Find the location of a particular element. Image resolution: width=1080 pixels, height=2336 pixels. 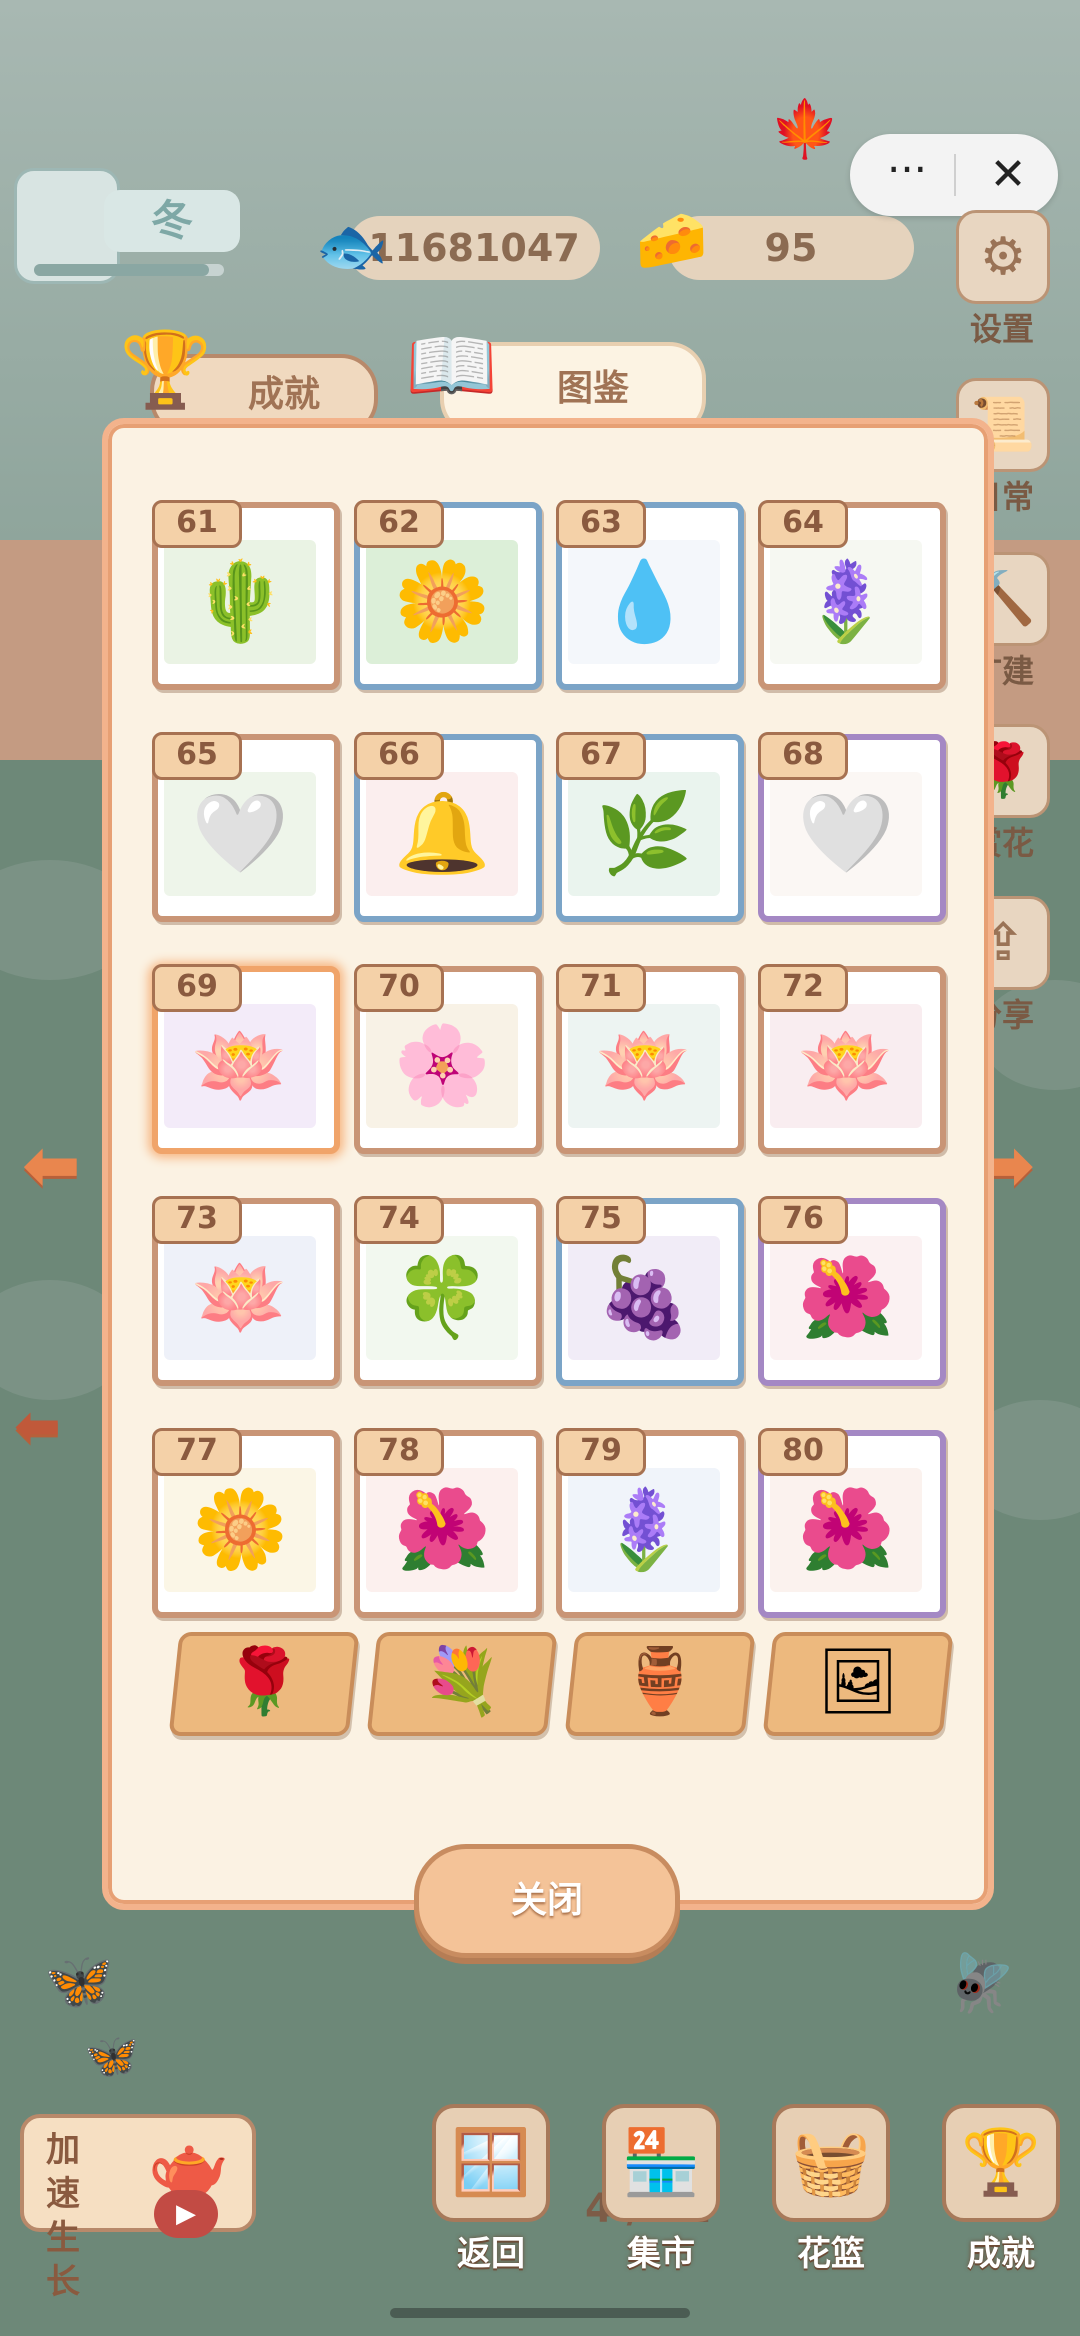

flower-card: 🪷 73 is located at coordinates (246, 1291).